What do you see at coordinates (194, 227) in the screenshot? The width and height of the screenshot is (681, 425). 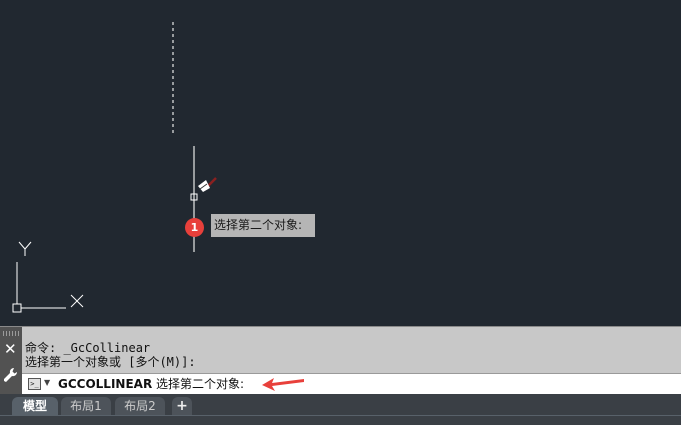 I see `step-marker-badge: 1` at bounding box center [194, 227].